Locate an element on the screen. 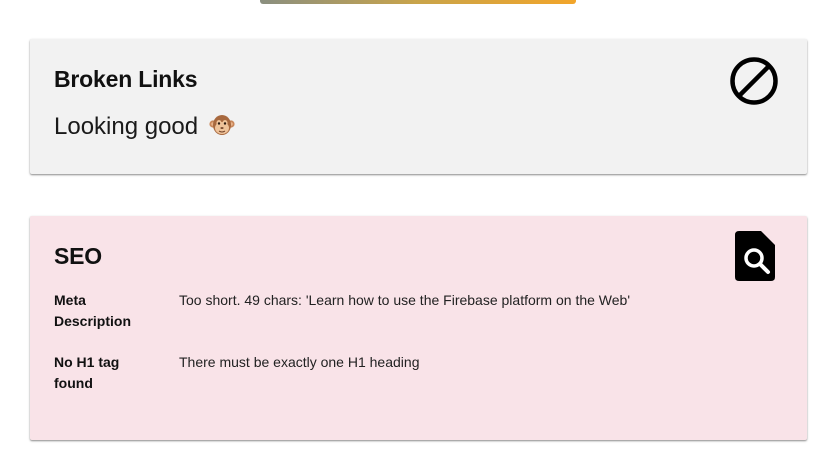  find-in-page-icon is located at coordinates (755, 256).